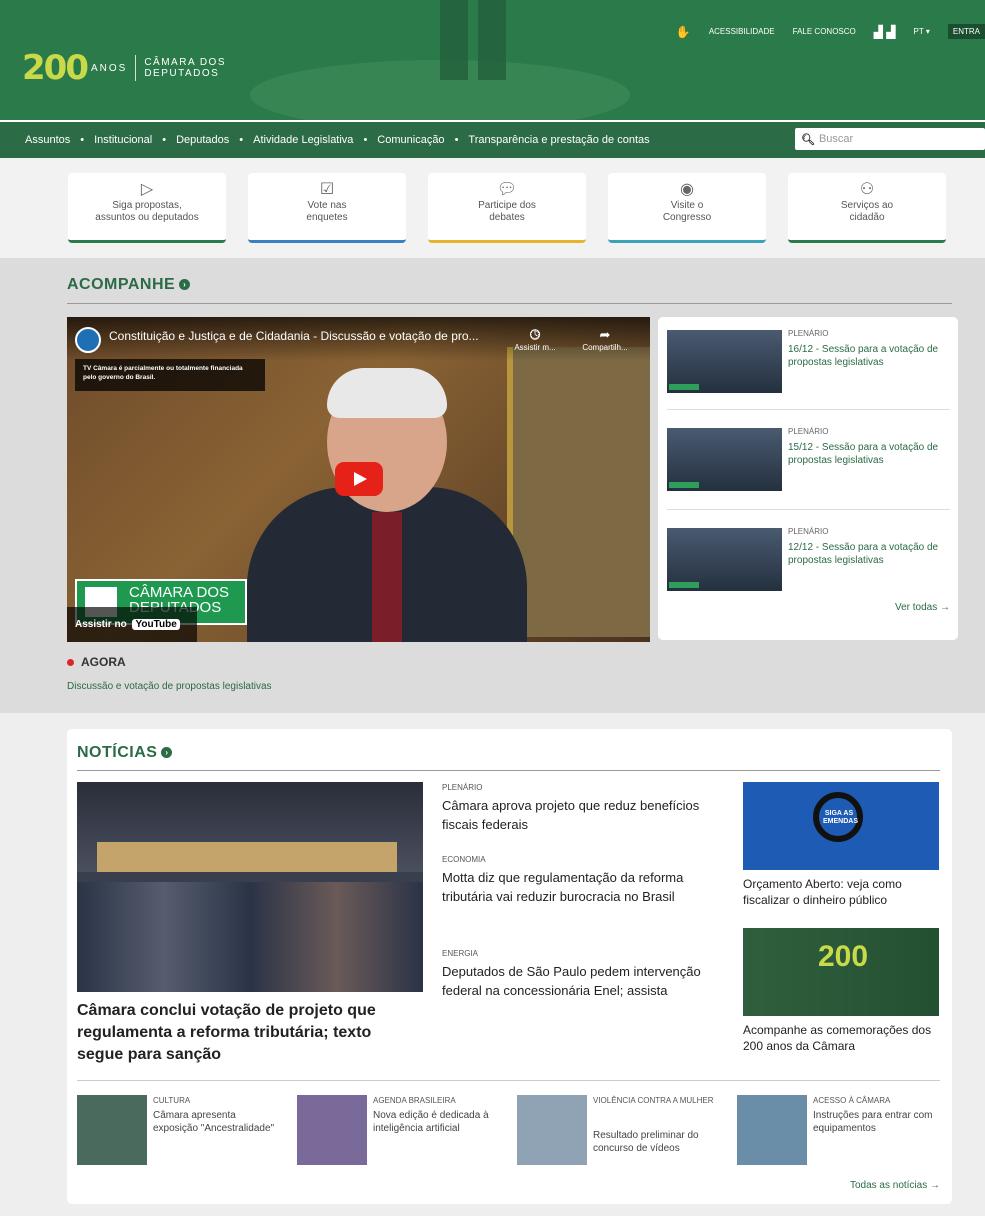  What do you see at coordinates (922, 607) in the screenshot?
I see `see-all-videos-link: Ver todas →` at bounding box center [922, 607].